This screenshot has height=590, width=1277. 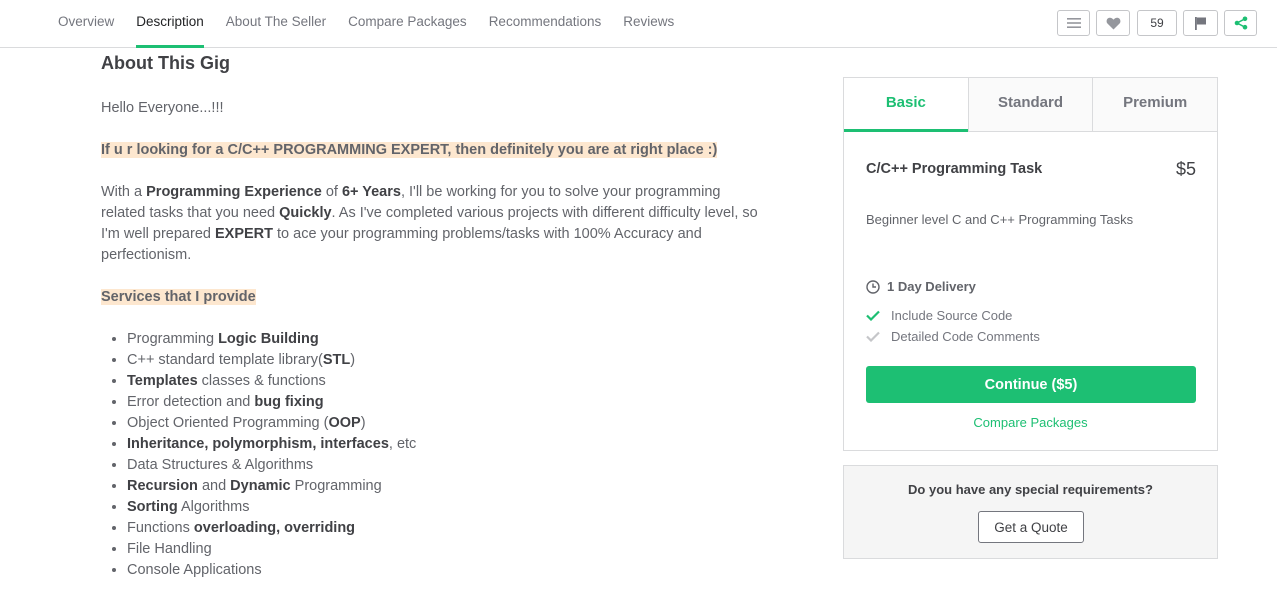 What do you see at coordinates (444, 528) in the screenshot?
I see `list-item: Functions overloading, overriding` at bounding box center [444, 528].